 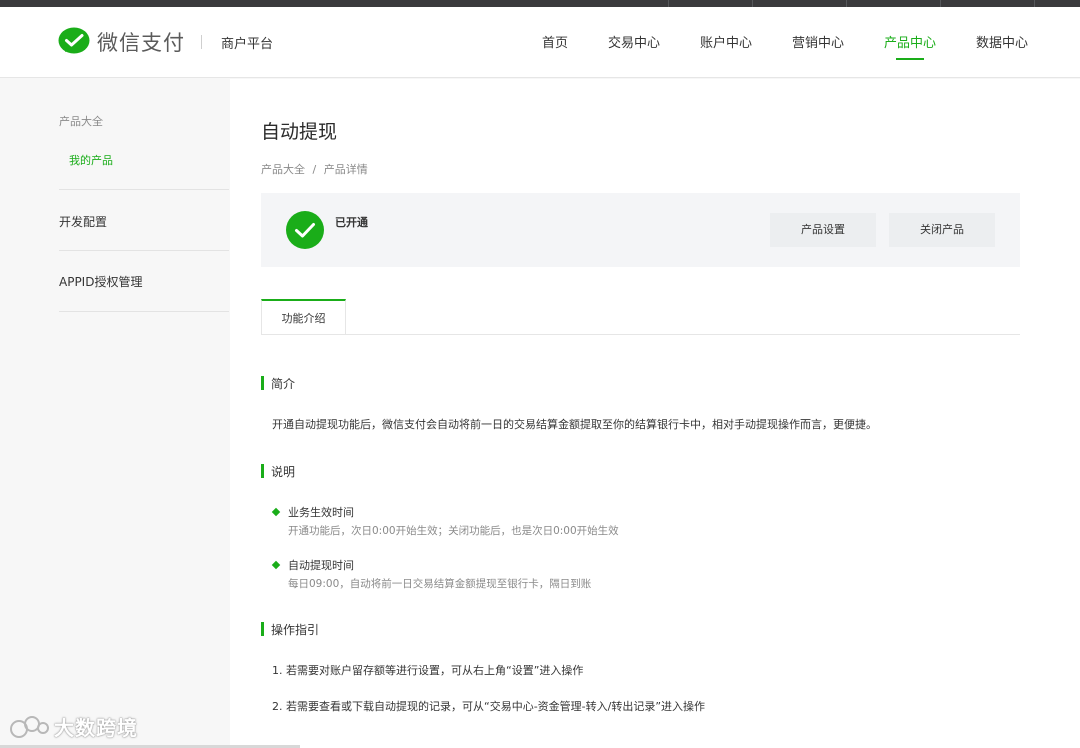 I want to click on nav-transaction-center: 交易中心, so click(x=634, y=41).